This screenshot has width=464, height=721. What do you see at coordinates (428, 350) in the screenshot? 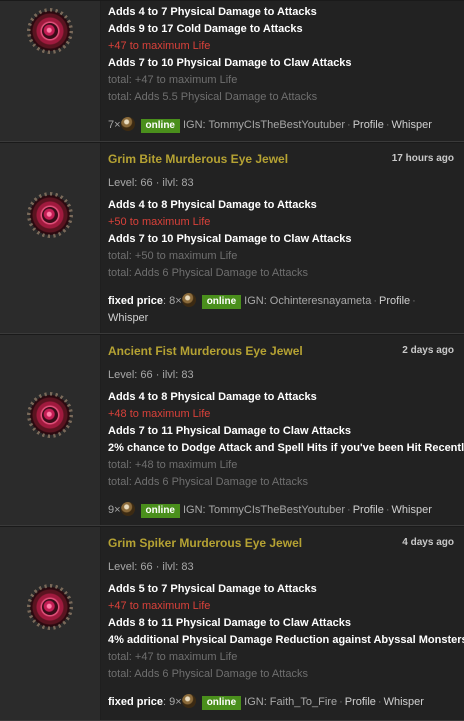
I see `listing-time: 2 days ago` at bounding box center [428, 350].